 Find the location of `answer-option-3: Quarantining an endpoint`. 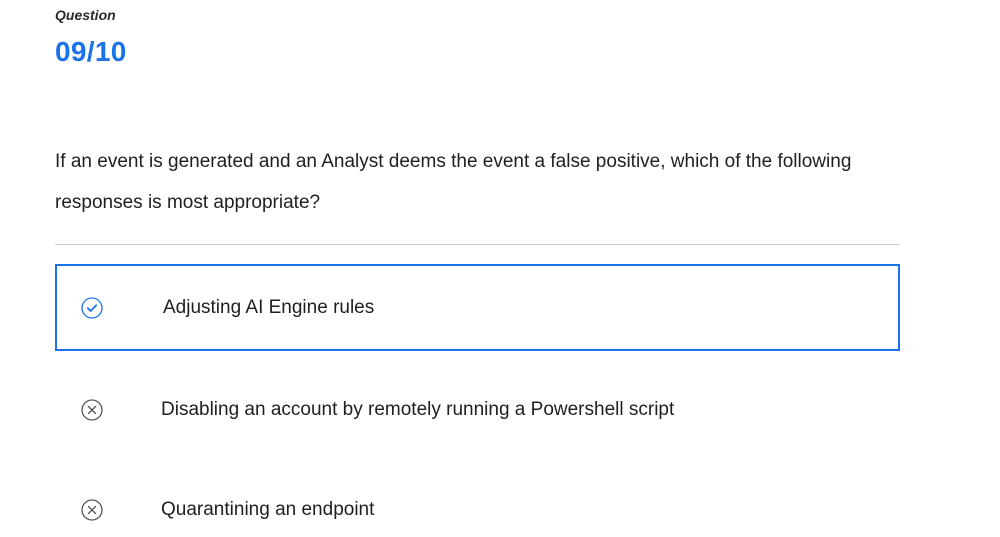

answer-option-3: Quarantining an endpoint is located at coordinates (477, 501).